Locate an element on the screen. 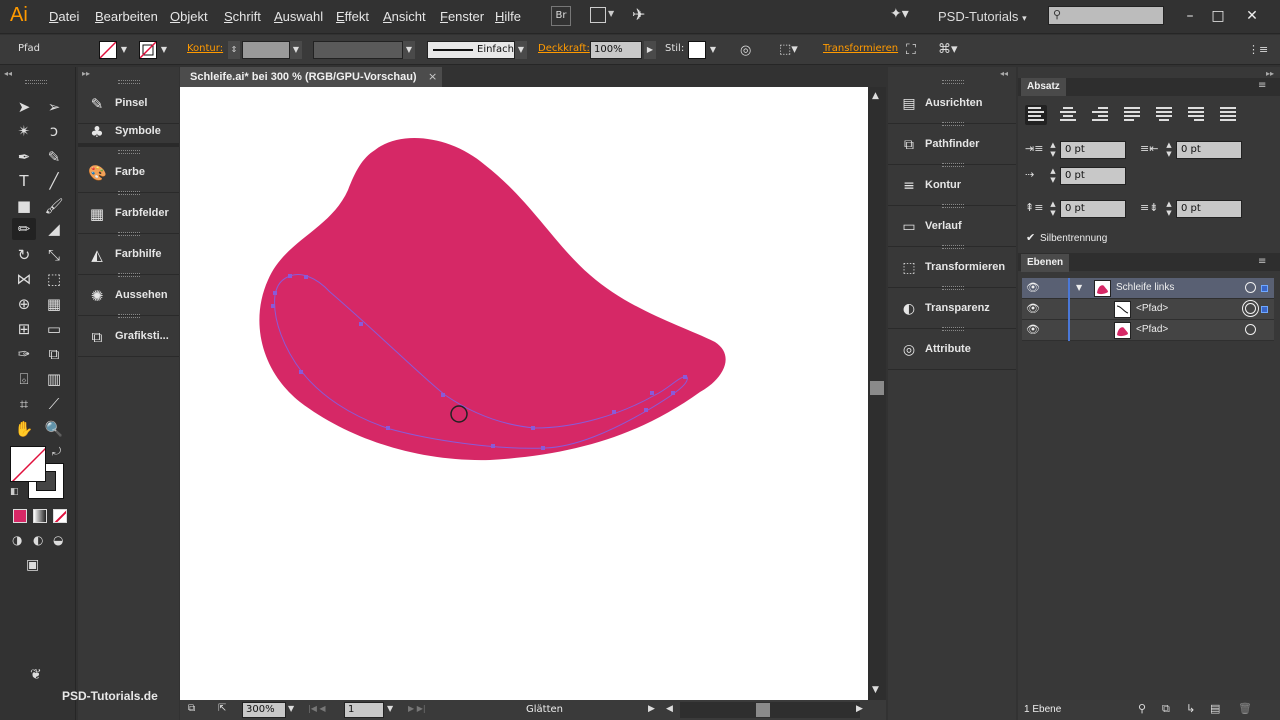 Image resolution: width=1280 pixels, height=720 pixels. scroll-up-icon: ▲ is located at coordinates (875, 96).